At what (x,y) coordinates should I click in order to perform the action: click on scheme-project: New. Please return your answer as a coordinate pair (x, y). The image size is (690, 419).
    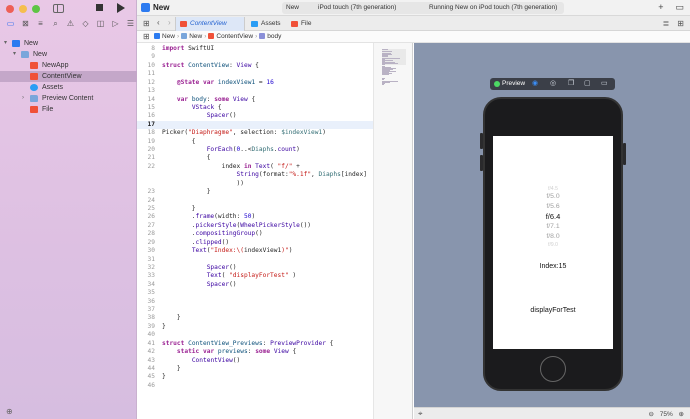
    Looking at the image, I should click on (292, 8).